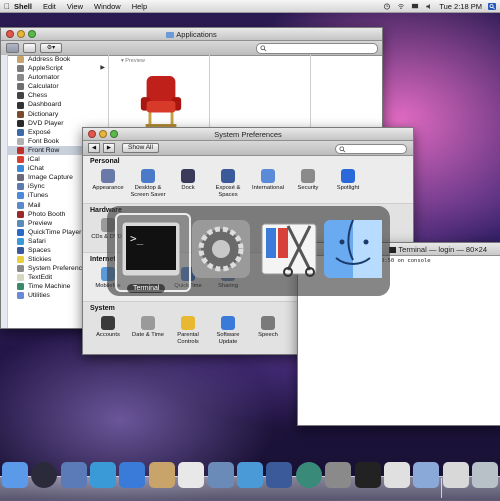  I want to click on window-controls, so click(103, 134).